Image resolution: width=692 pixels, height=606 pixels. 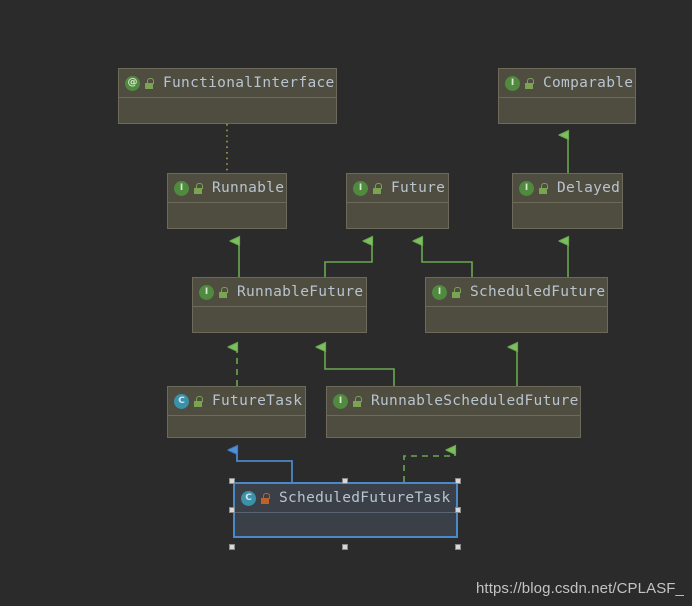 I want to click on uml-node-runnable: I Runnable, so click(x=227, y=201).